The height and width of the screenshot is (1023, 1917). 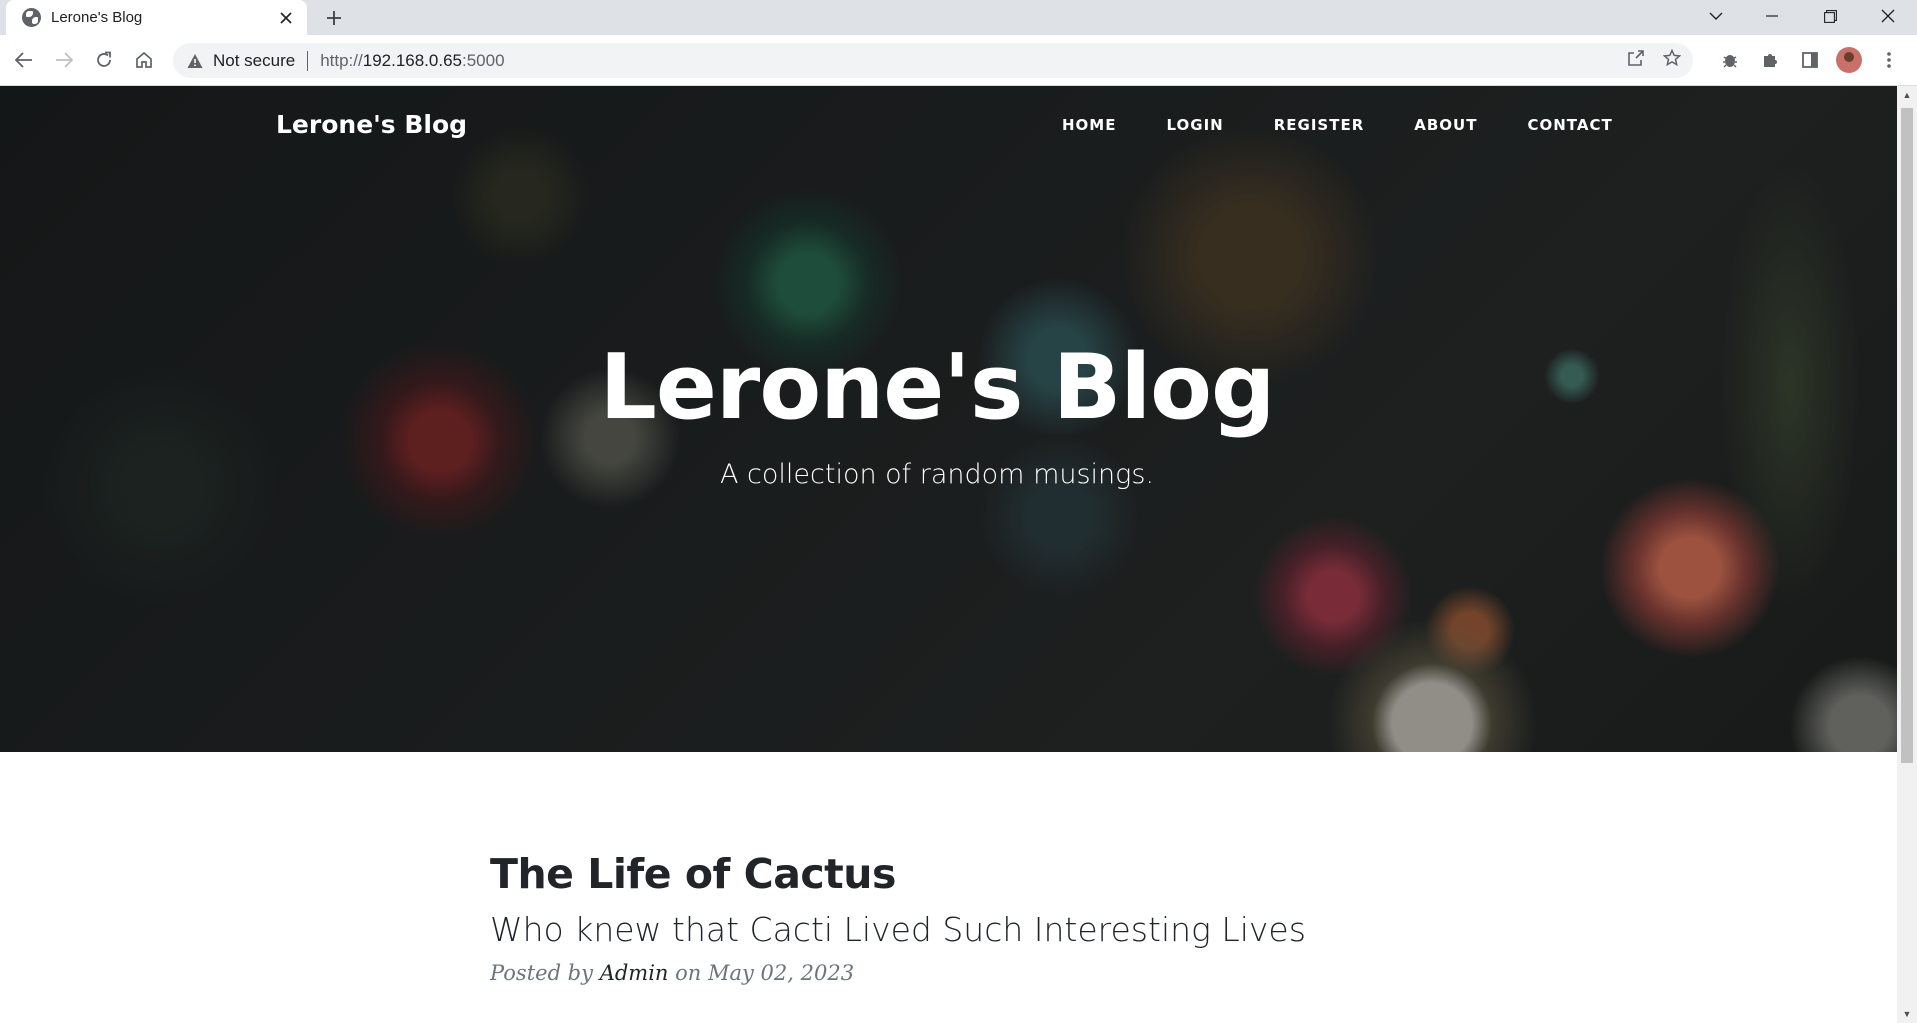 What do you see at coordinates (1907, 95) in the screenshot?
I see `scroll-up-icon: ▲` at bounding box center [1907, 95].